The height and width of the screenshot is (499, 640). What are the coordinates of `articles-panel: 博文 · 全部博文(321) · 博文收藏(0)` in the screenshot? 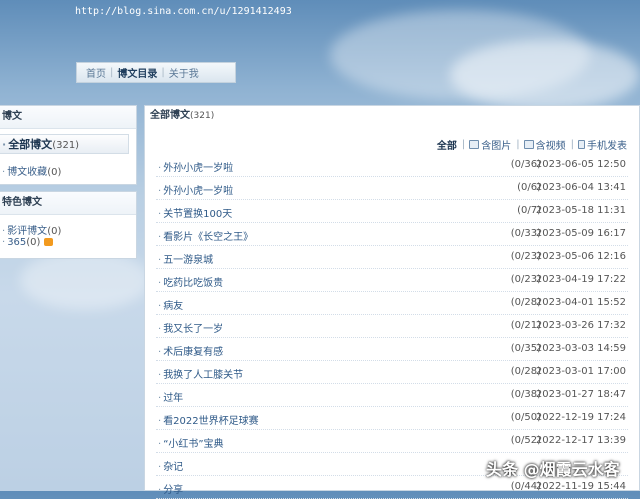 It's located at (68, 145).